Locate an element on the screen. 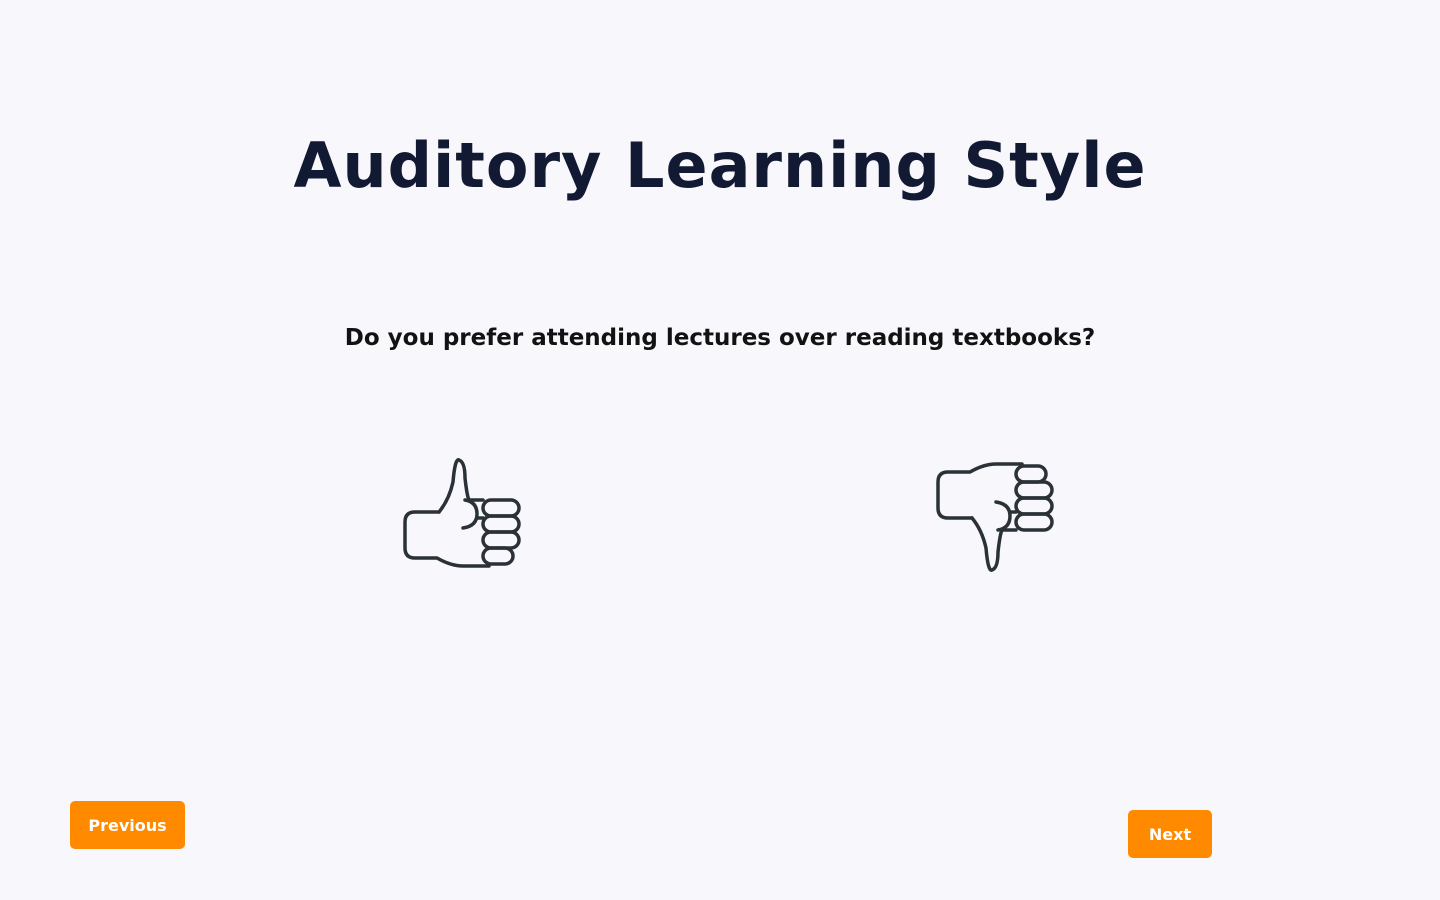  thumbs-up-button is located at coordinates (462, 513).